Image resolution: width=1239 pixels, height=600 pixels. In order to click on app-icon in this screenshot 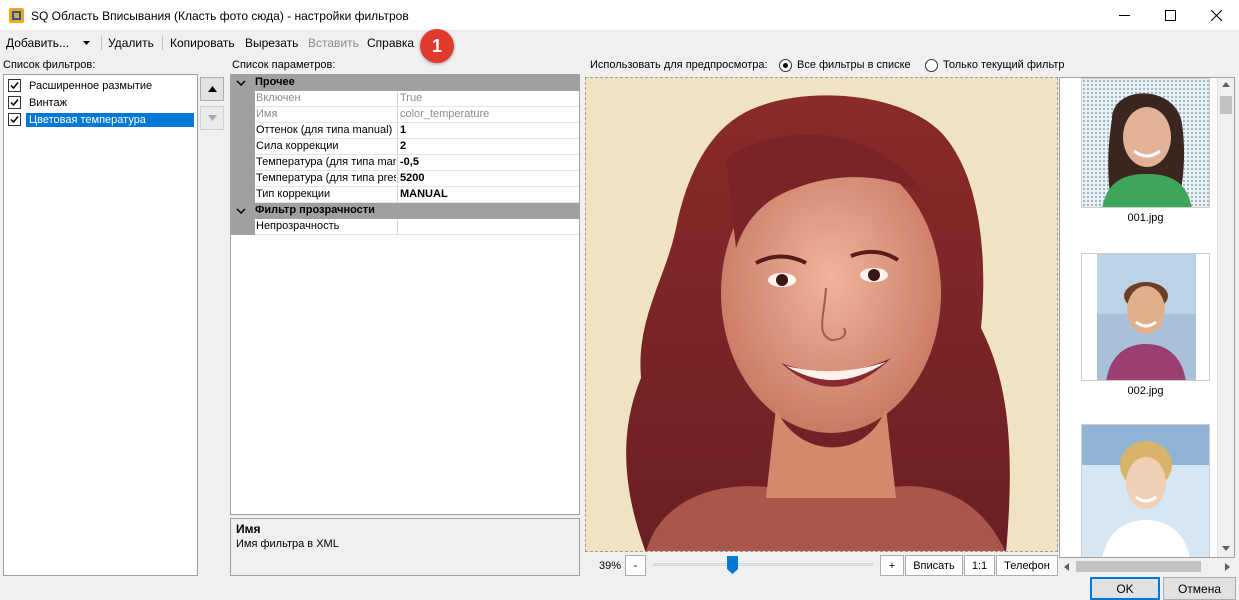, I will do `click(16, 15)`.